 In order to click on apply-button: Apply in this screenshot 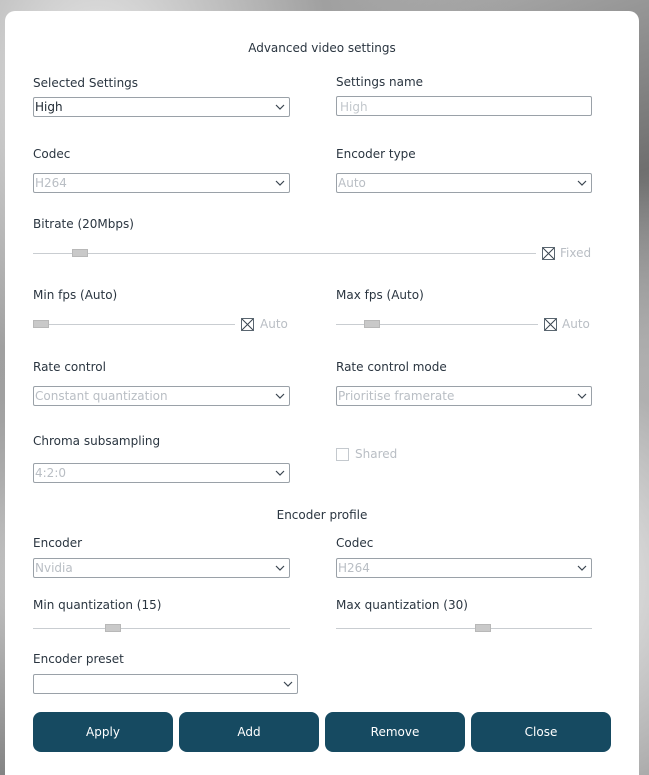, I will do `click(103, 732)`.